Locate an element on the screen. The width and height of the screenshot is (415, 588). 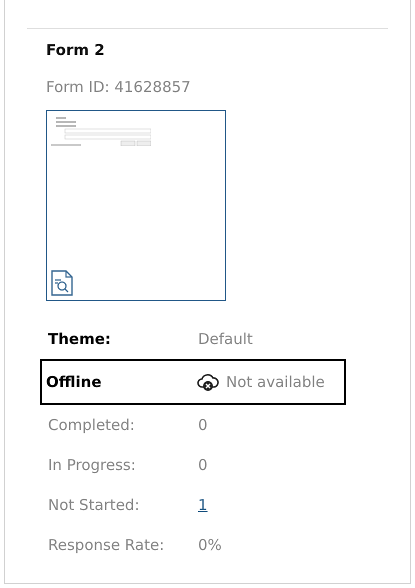
field-label: Not Started: is located at coordinates (94, 505).